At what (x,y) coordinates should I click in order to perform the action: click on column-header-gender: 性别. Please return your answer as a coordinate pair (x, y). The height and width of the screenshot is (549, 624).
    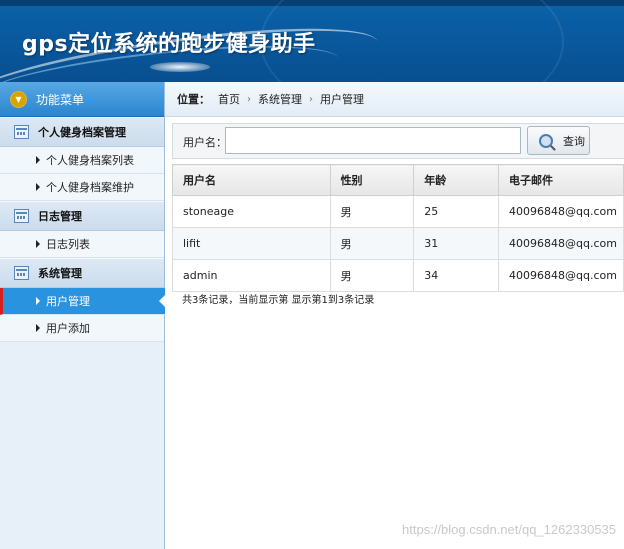
    Looking at the image, I should click on (372, 180).